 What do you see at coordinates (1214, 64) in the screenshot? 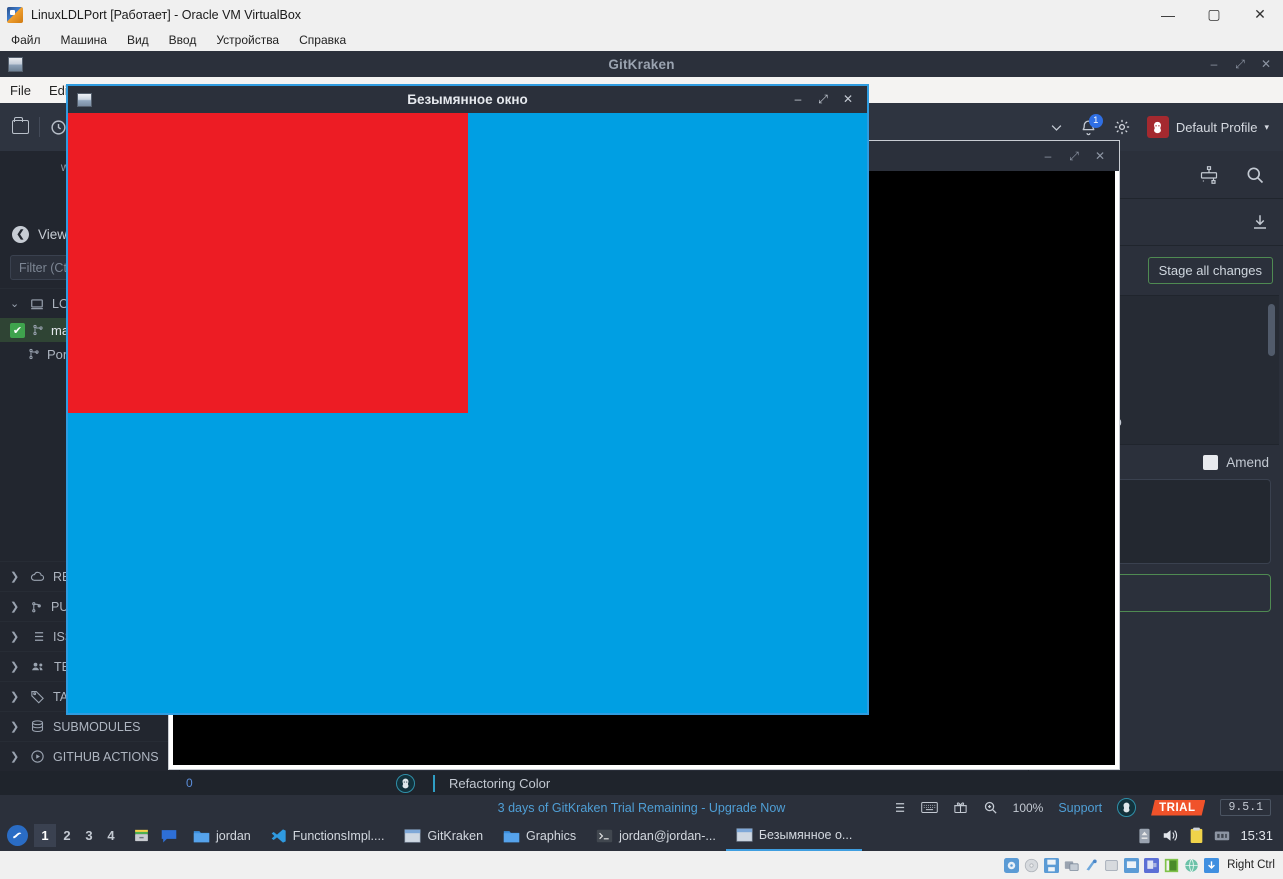
I see `gitkraken-minimize-button: –` at bounding box center [1214, 64].